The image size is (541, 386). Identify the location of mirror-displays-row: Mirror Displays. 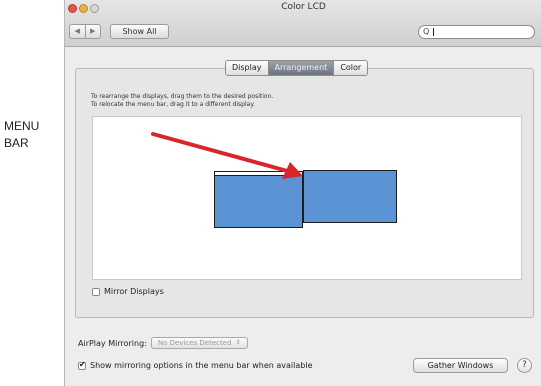
(128, 291).